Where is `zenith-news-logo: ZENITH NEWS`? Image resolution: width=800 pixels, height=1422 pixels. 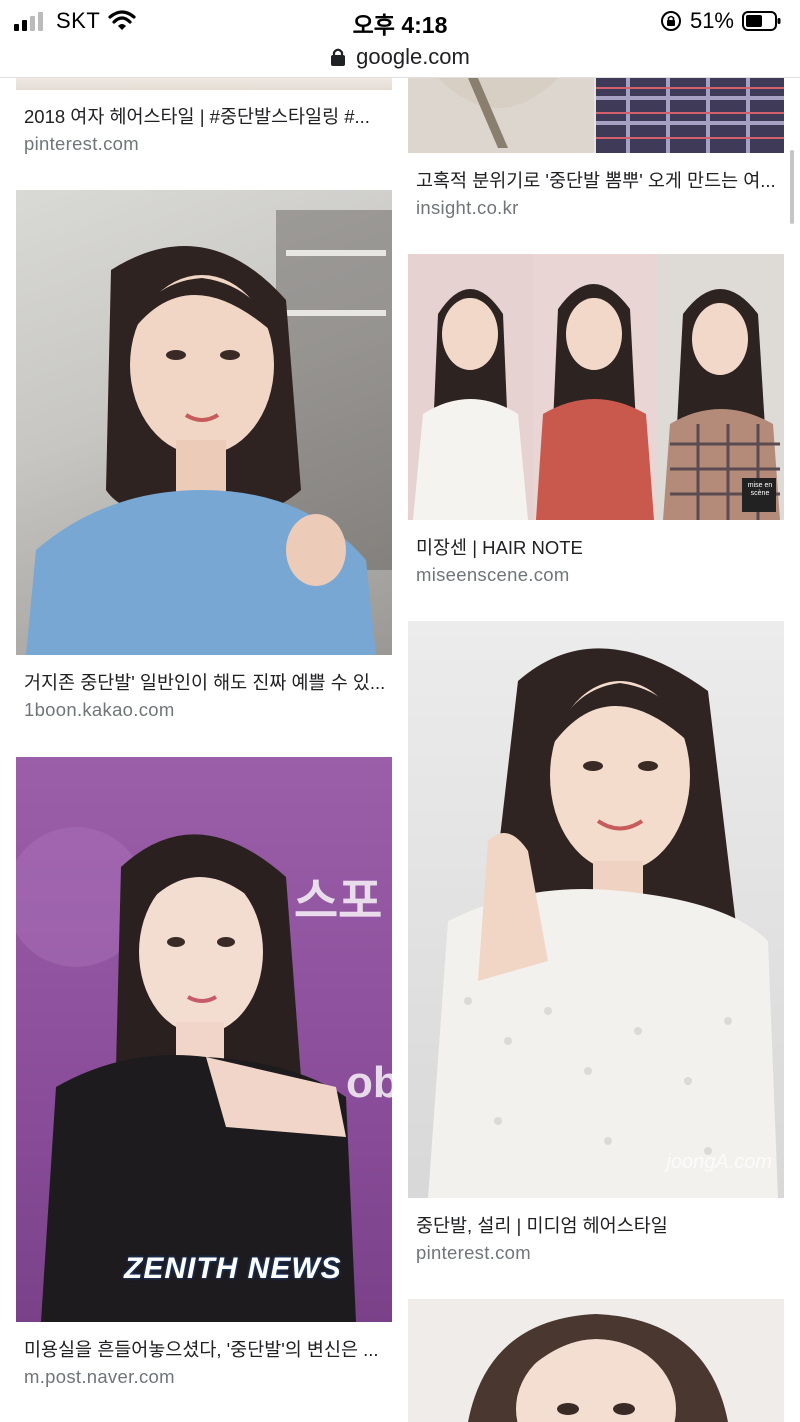
zenith-news-logo: ZENITH NEWS is located at coordinates (233, 1269).